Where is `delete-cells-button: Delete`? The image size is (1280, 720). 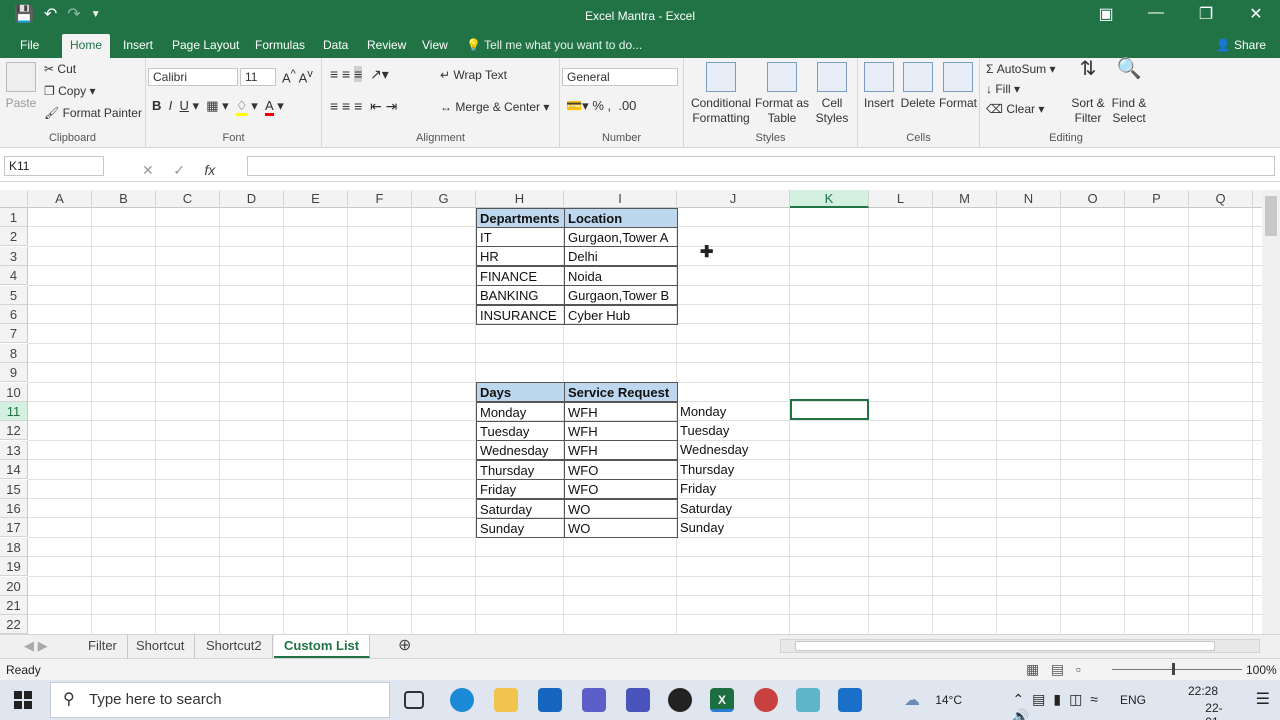 delete-cells-button: Delete is located at coordinates (918, 86).